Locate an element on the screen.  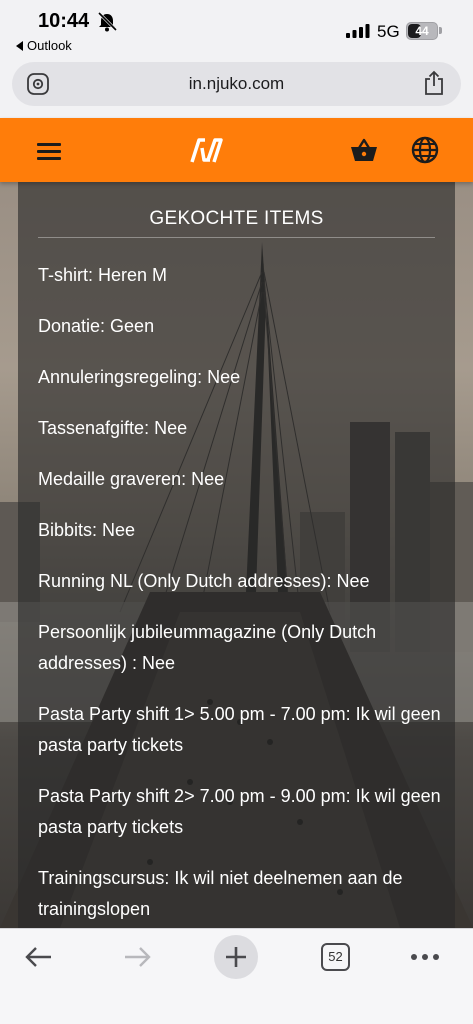
list-item: T-shirt: Heren M is located at coordinates (103, 275).